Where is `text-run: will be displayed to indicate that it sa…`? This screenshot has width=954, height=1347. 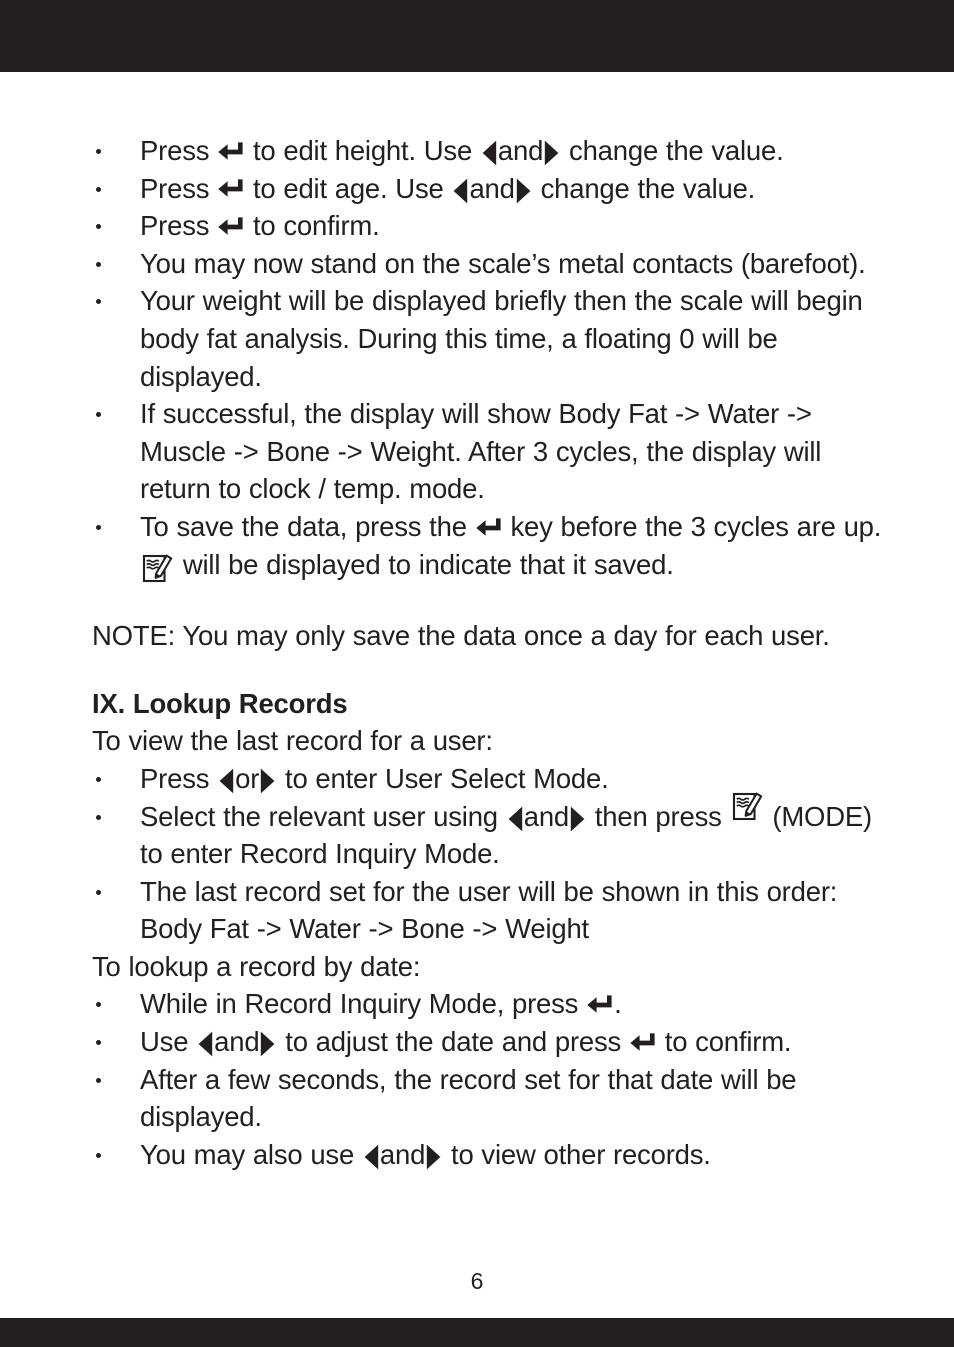 text-run: will be displayed to indicate that it sa… is located at coordinates (424, 564).